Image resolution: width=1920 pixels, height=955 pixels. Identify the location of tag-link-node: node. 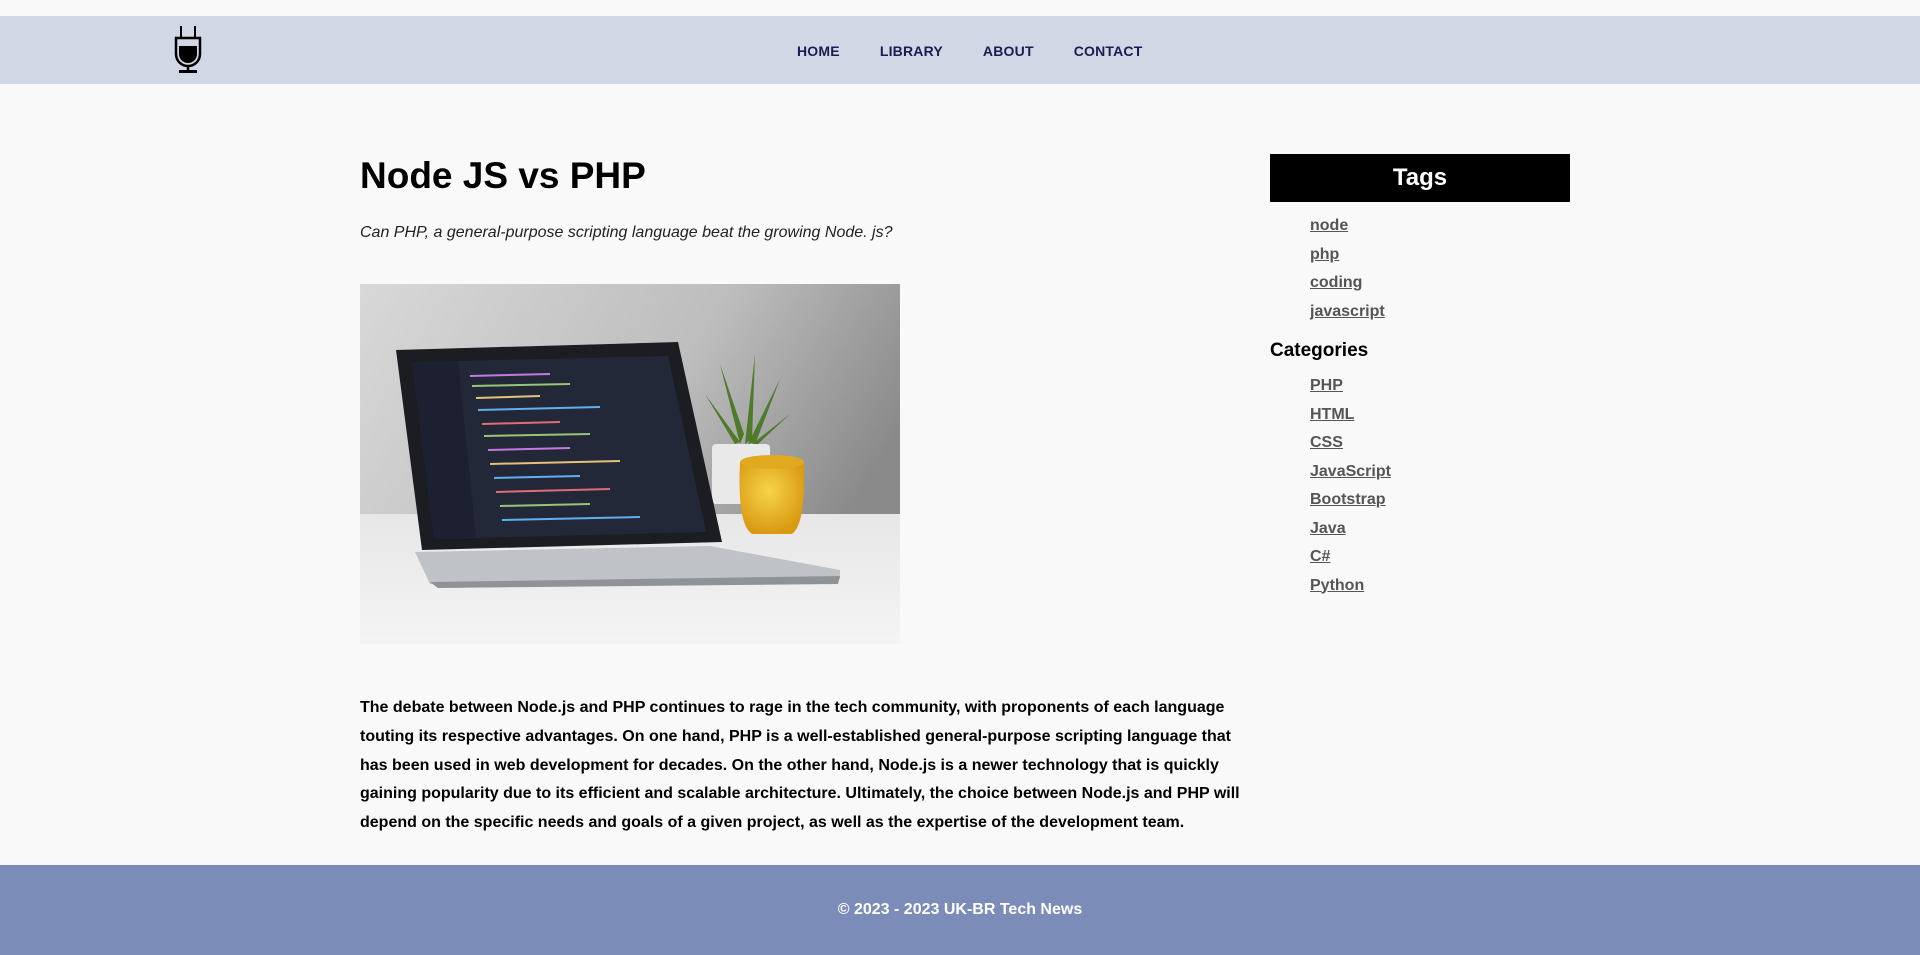
(1329, 225).